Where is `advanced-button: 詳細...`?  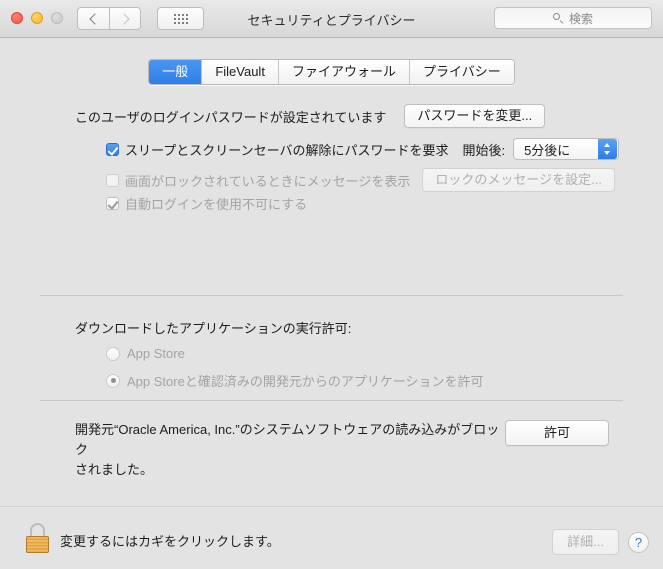 advanced-button: 詳細... is located at coordinates (585, 542).